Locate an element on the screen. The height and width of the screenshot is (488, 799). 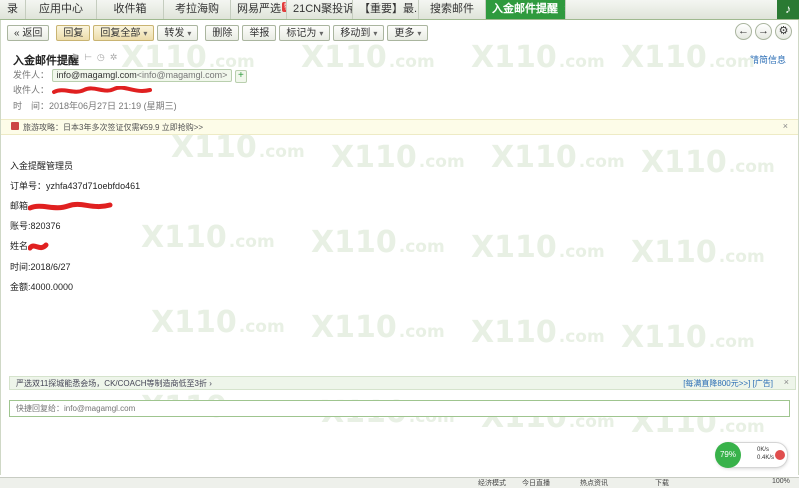
forward-button: 转发 ▾ is located at coordinates (178, 32).